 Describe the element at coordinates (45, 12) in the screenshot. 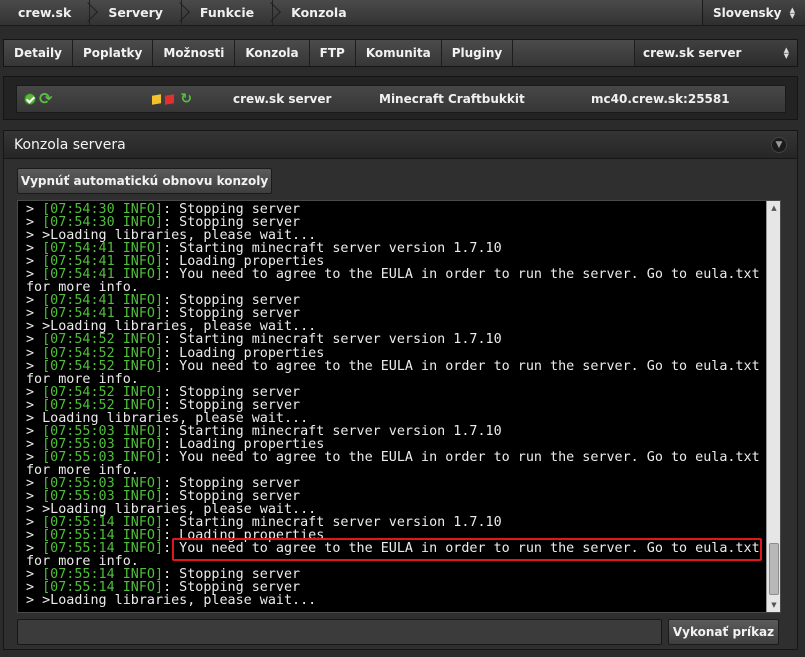

I see `breadcrumb-label: crew.sk` at that location.